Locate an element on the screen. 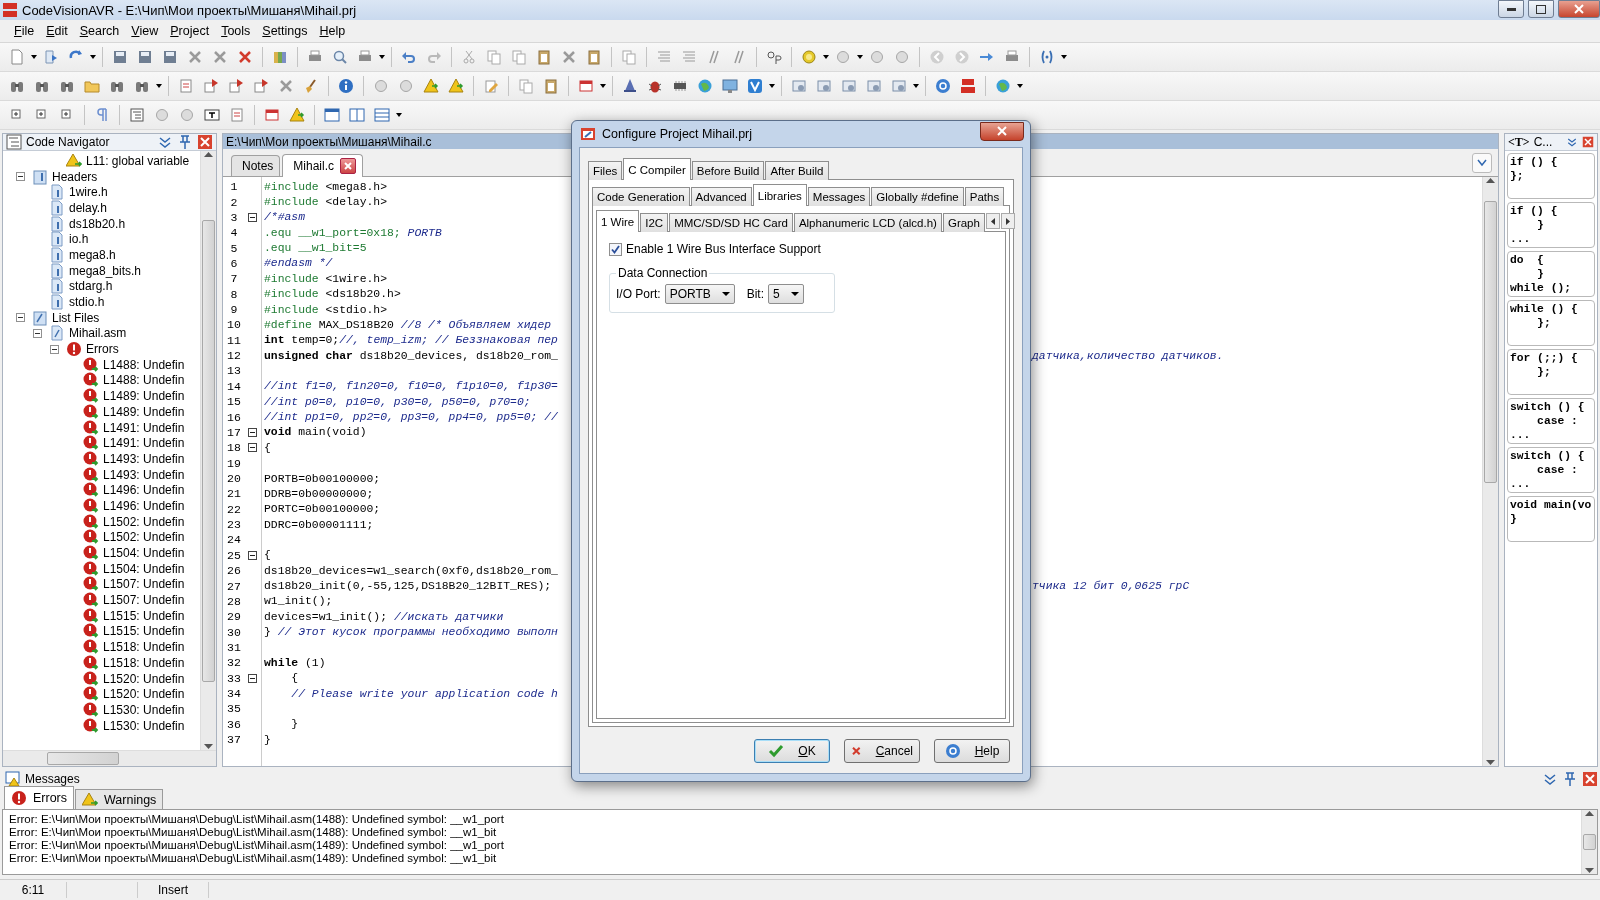 This screenshot has width=1600, height=900. output-tab: Errors is located at coordinates (39, 797).